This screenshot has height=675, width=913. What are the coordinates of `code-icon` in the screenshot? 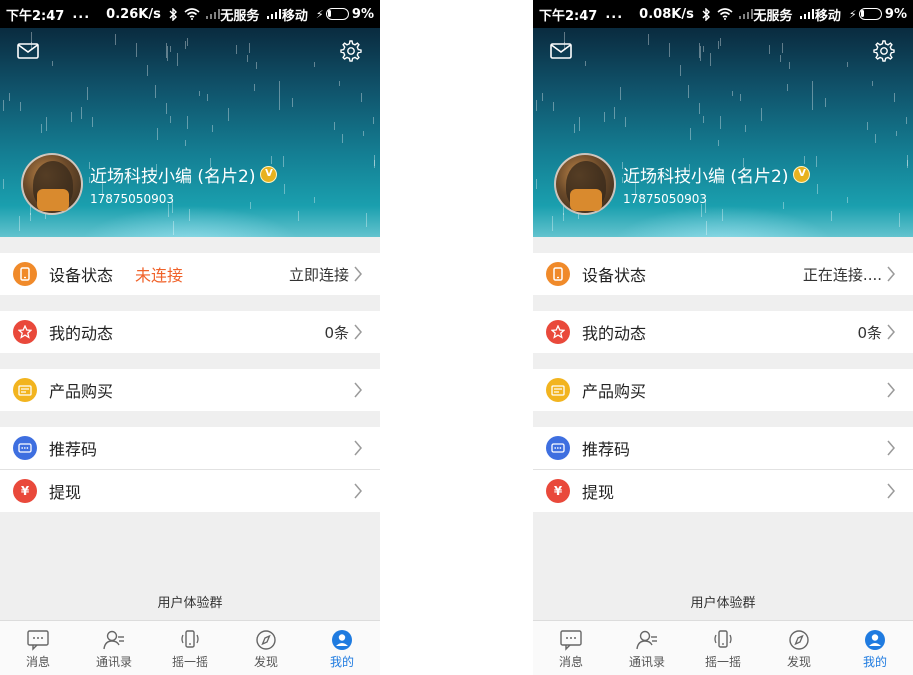 It's located at (25, 448).